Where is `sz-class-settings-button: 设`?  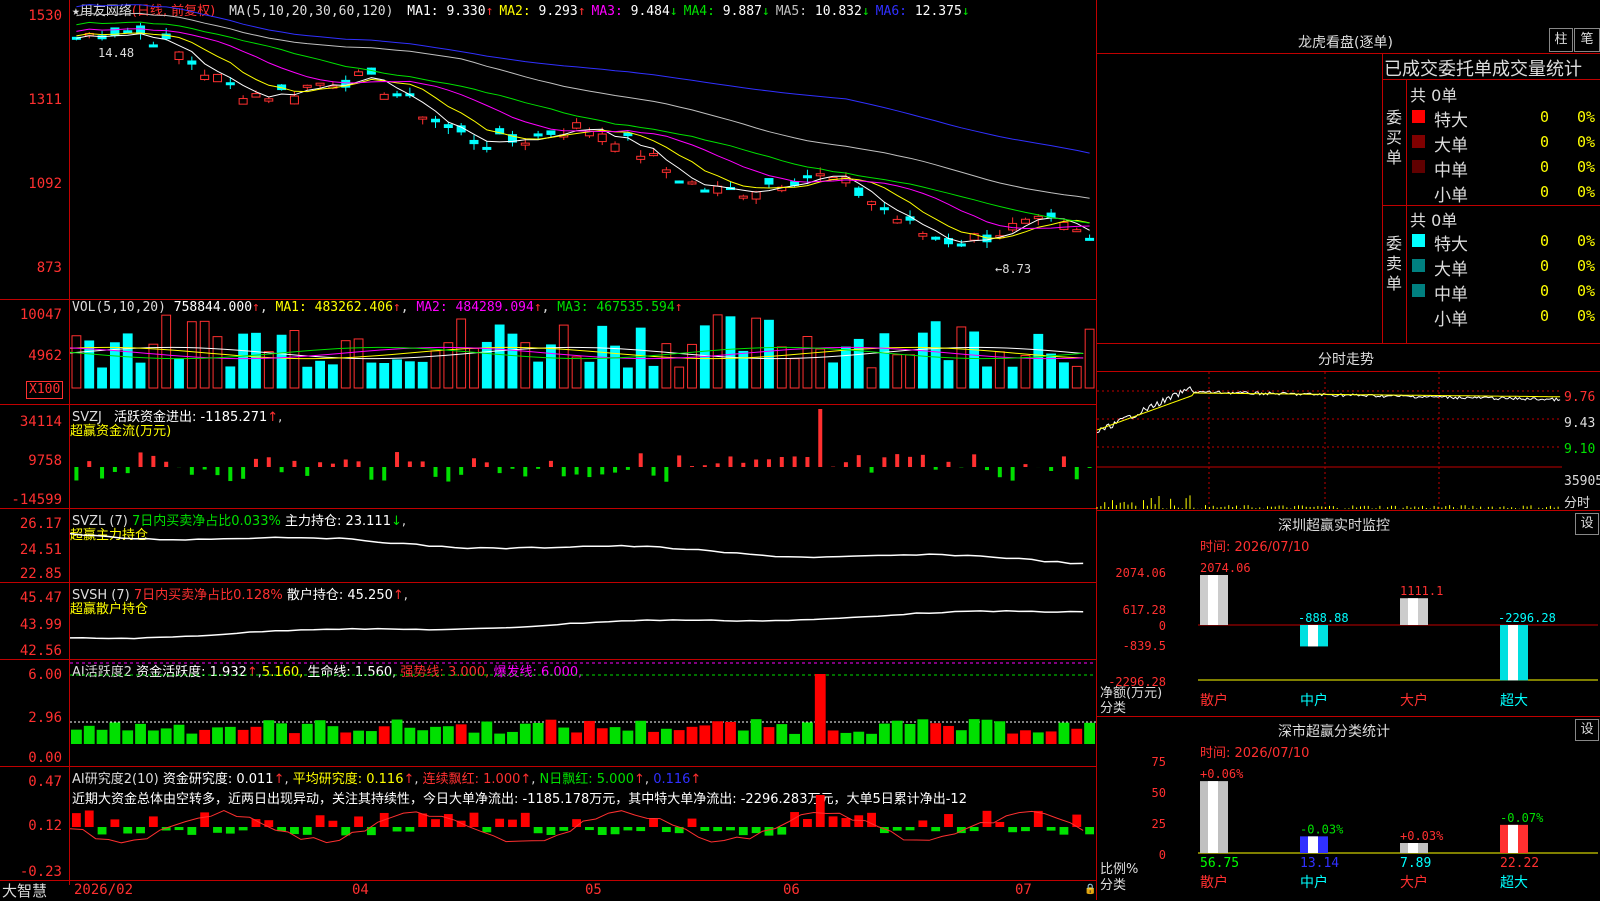 sz-class-settings-button: 设 is located at coordinates (1587, 730).